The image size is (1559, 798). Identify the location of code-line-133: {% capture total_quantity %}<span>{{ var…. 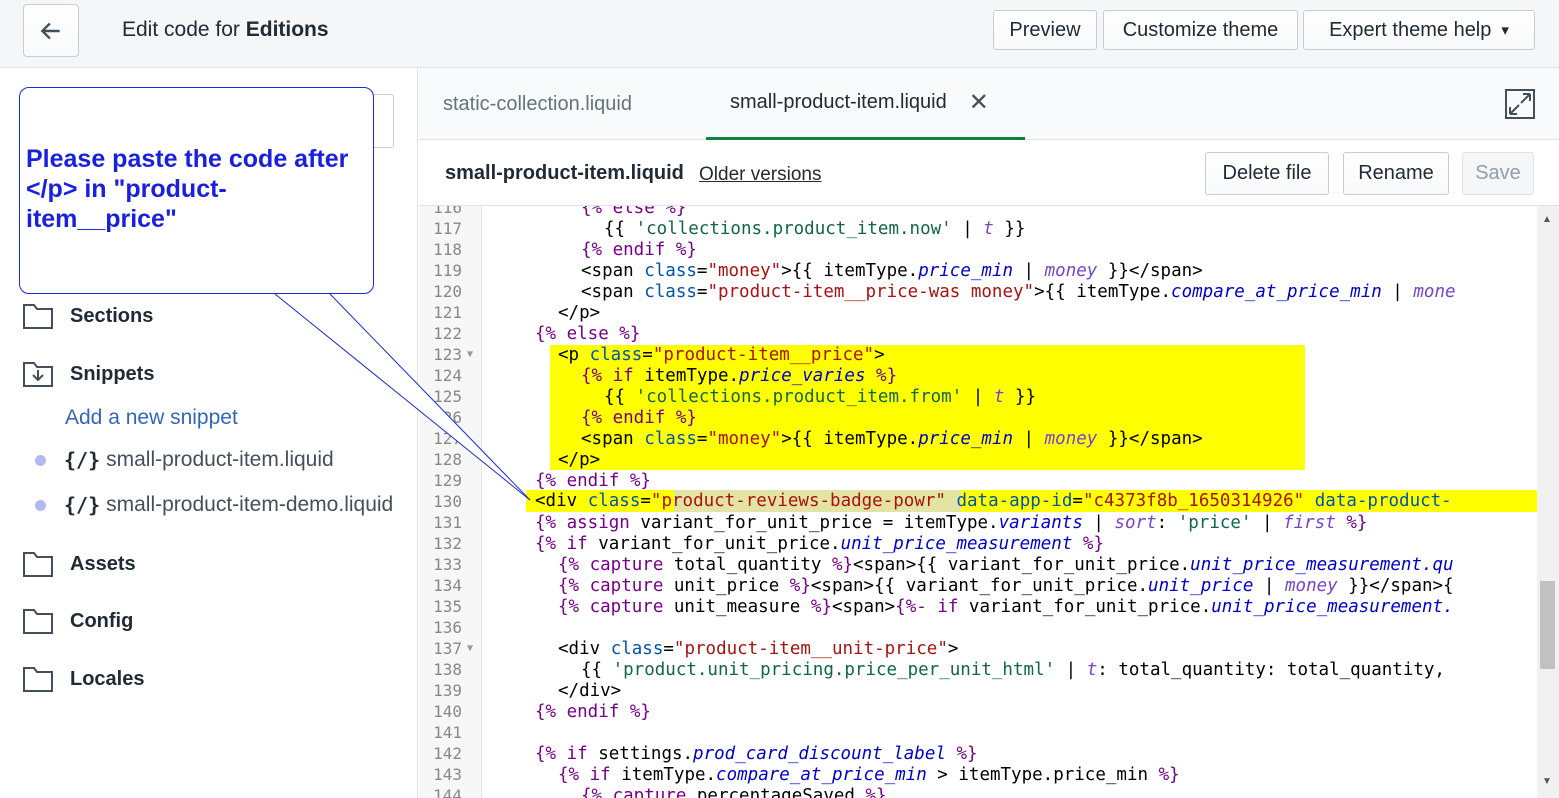
(1006, 565).